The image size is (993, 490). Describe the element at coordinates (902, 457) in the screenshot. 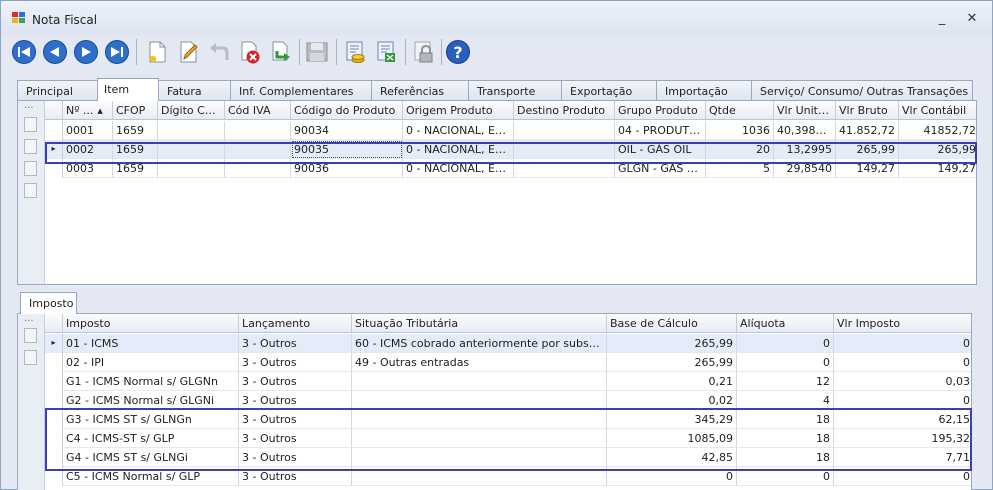

I see `table-cell: 7,71` at that location.